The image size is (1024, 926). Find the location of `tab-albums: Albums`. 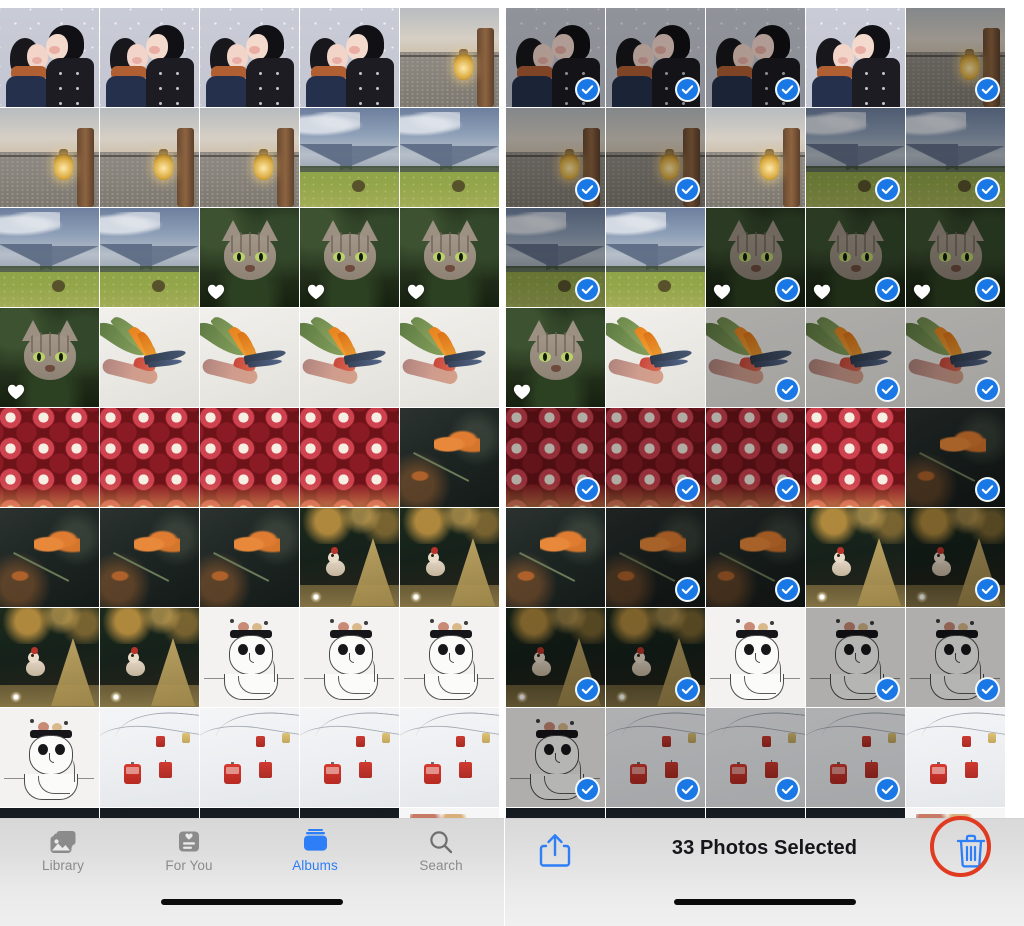

tab-albums: Albums is located at coordinates (315, 850).